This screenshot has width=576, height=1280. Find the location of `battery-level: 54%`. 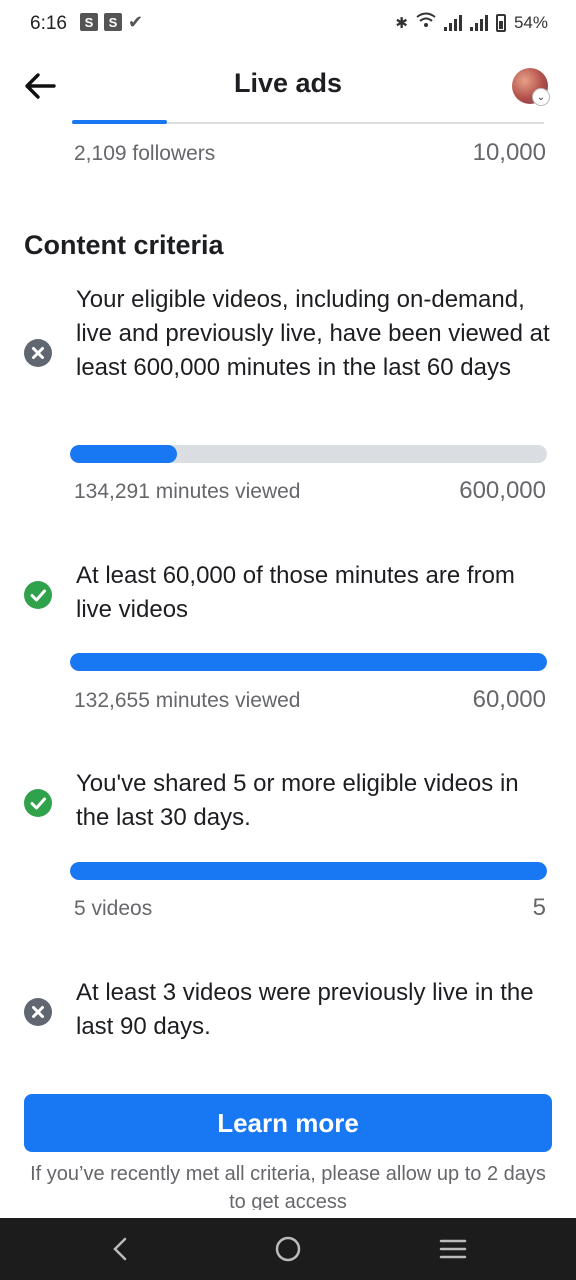

battery-level: 54% is located at coordinates (530, 22).